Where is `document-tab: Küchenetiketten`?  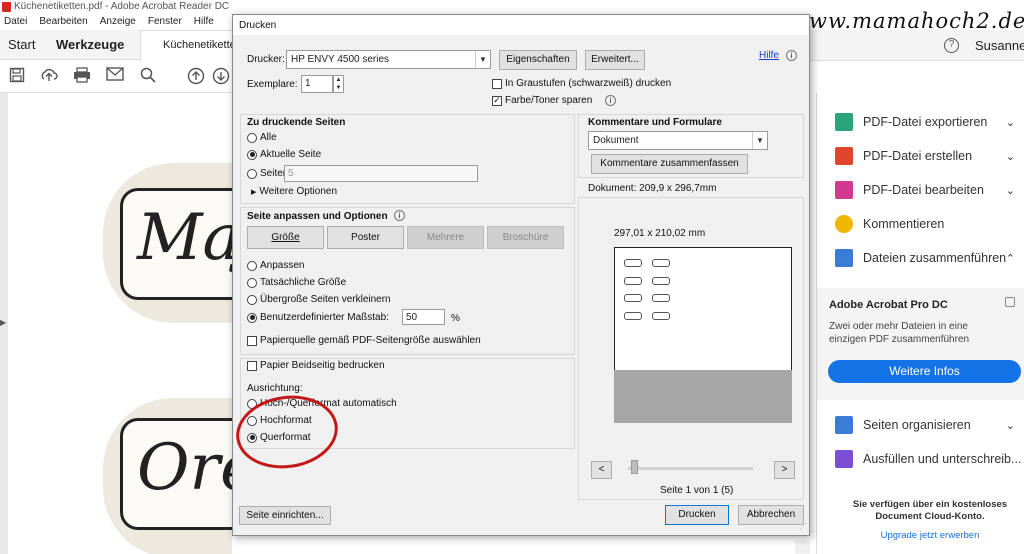 document-tab: Küchenetiketten is located at coordinates (191, 45).